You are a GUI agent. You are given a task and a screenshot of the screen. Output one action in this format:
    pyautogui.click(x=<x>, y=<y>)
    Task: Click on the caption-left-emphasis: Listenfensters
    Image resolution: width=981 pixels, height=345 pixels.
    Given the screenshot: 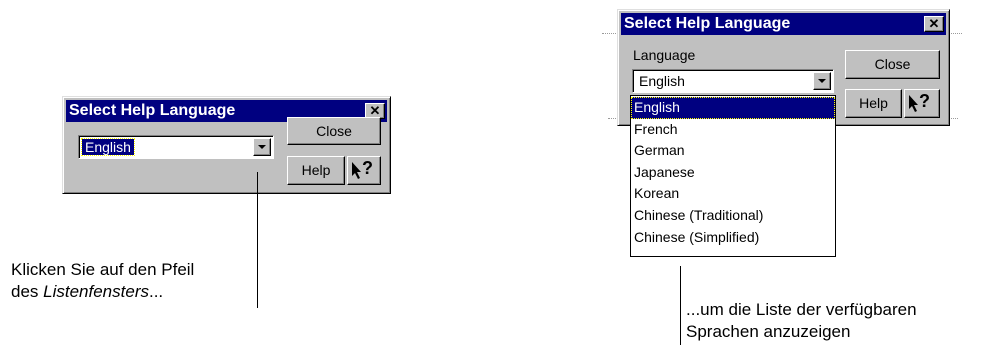 What is the action you would take?
    pyautogui.click(x=96, y=291)
    